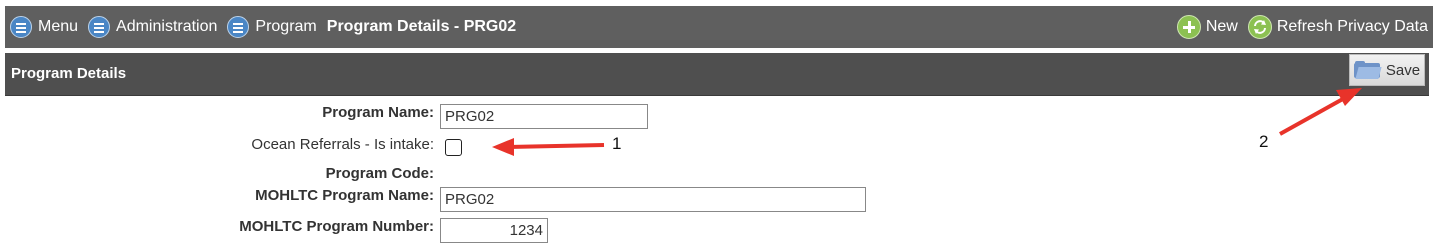 The height and width of the screenshot is (249, 1433). I want to click on annotation-number-1: 1, so click(617, 143).